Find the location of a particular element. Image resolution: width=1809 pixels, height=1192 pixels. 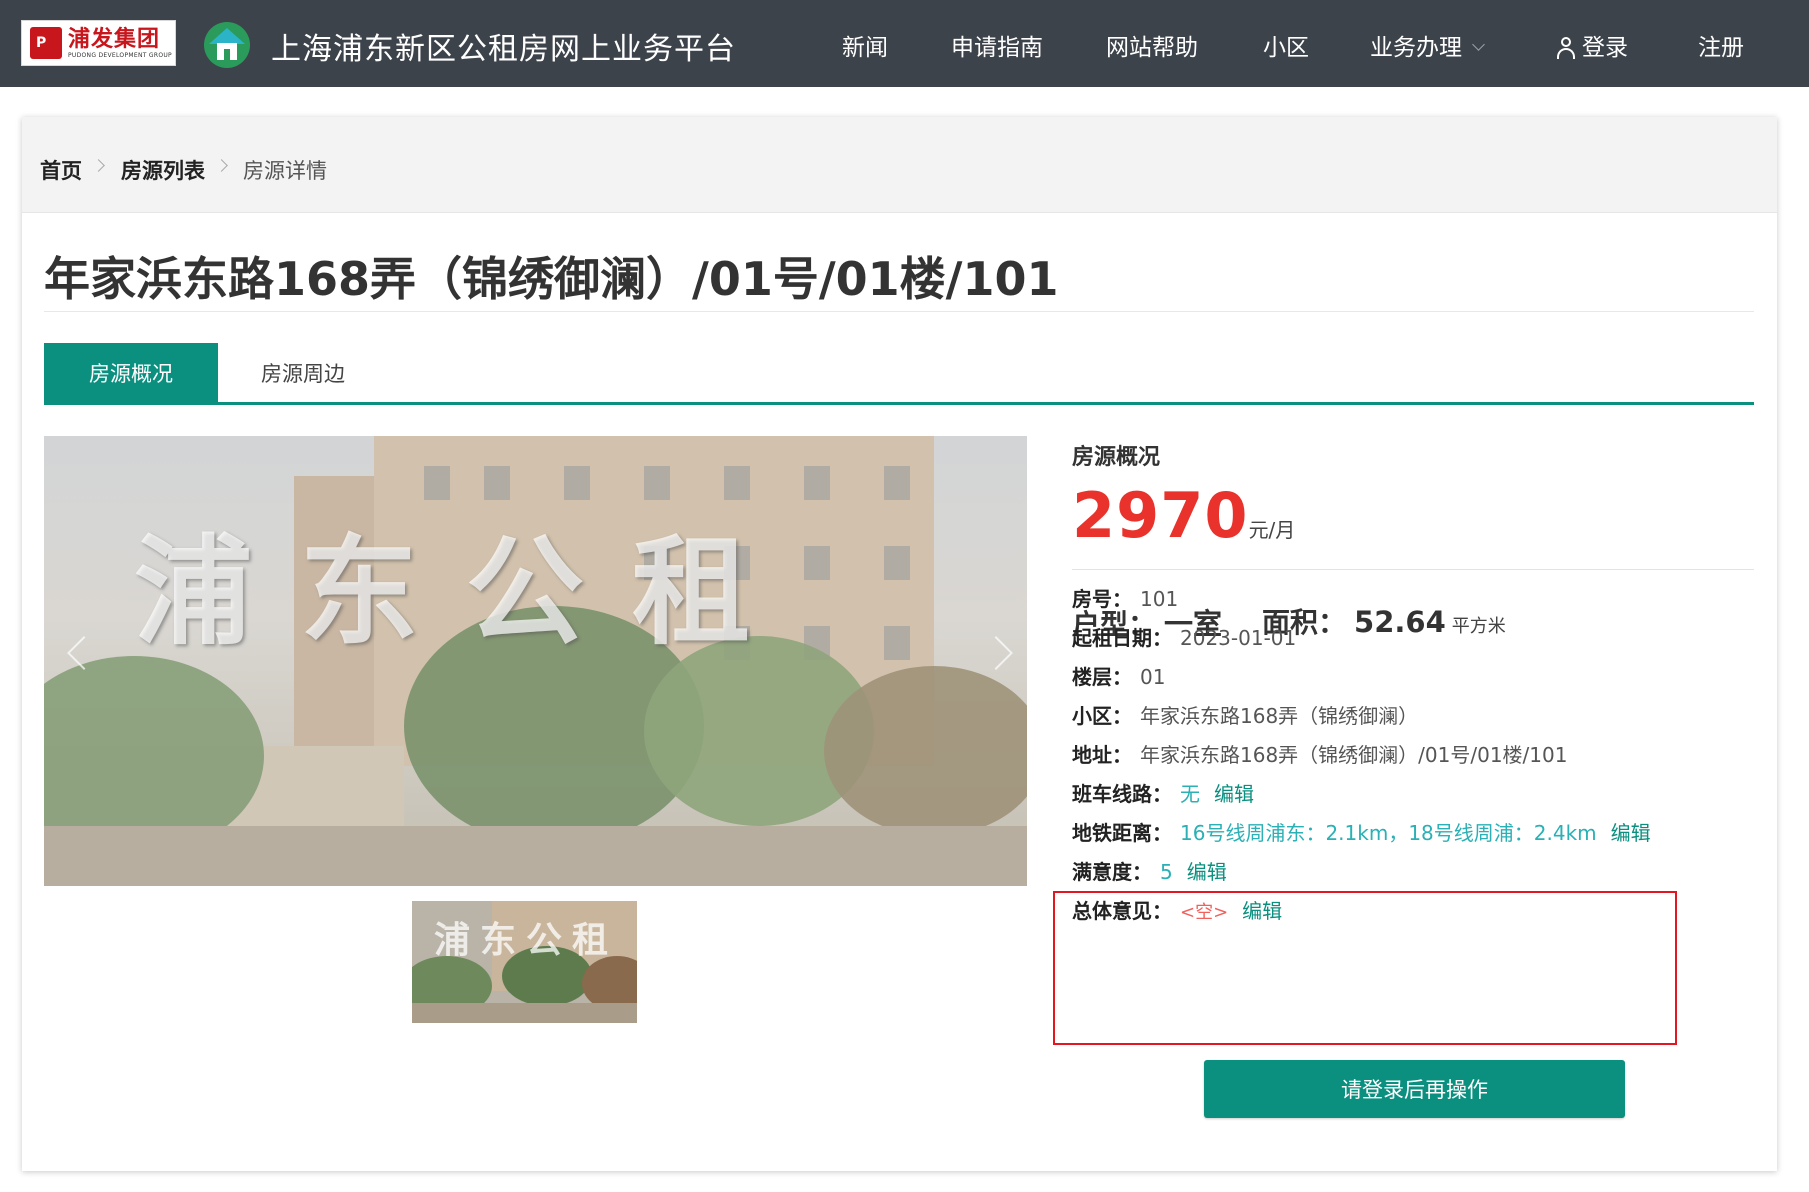

rent-price: 2970元/月 is located at coordinates (1183, 515).